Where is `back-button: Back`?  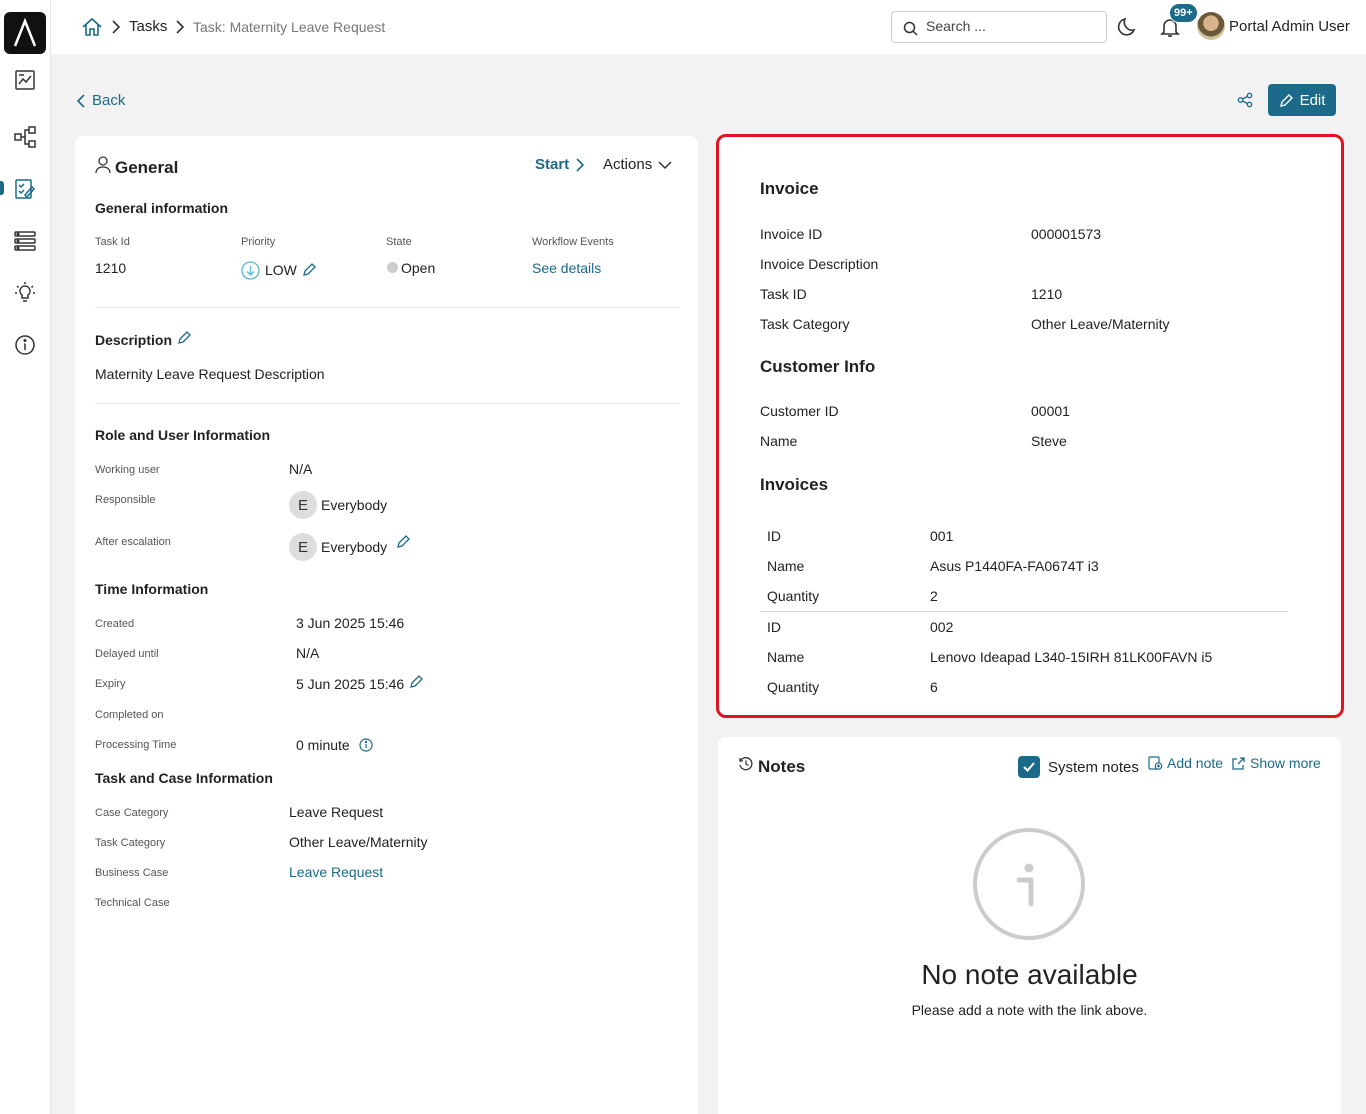 back-button: Back is located at coordinates (100, 100).